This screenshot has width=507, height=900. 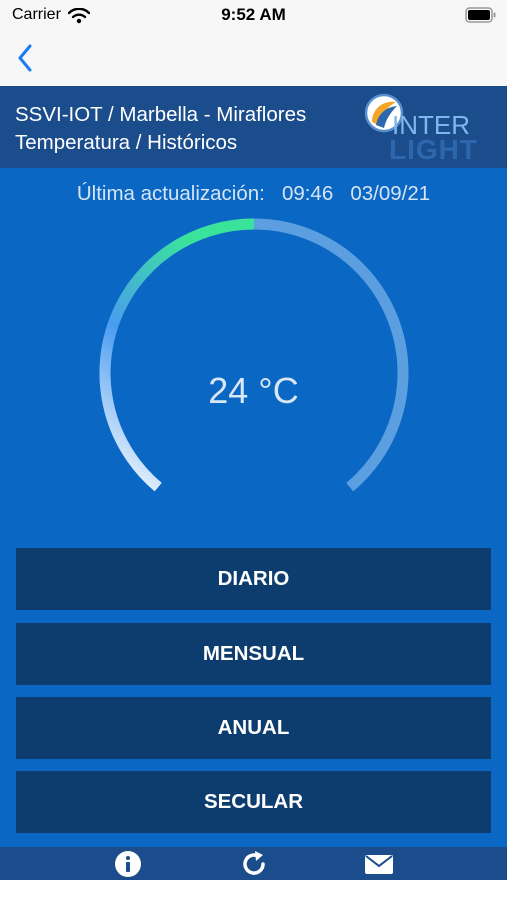 I want to click on info-button, so click(x=128, y=864).